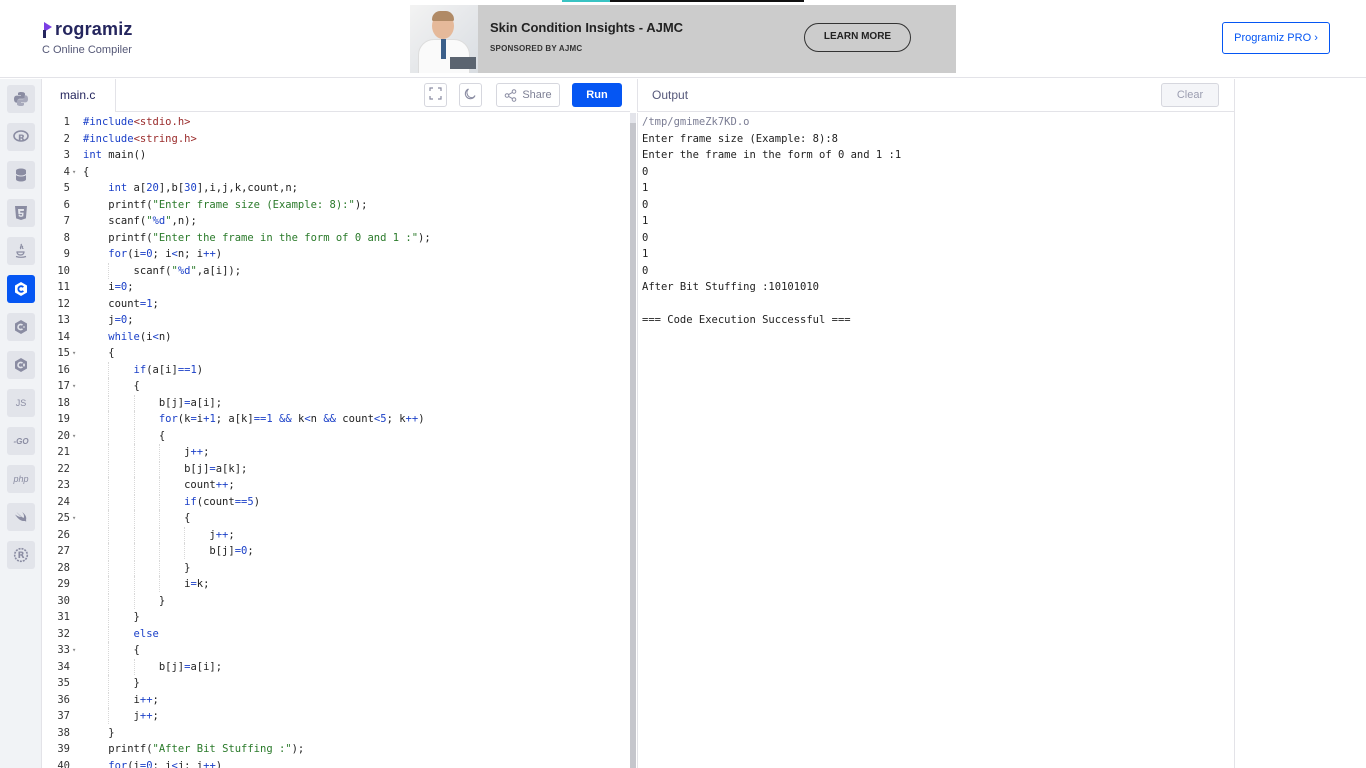 The width and height of the screenshot is (1366, 768). Describe the element at coordinates (336, 567) in the screenshot. I see `code-line: 28}` at that location.